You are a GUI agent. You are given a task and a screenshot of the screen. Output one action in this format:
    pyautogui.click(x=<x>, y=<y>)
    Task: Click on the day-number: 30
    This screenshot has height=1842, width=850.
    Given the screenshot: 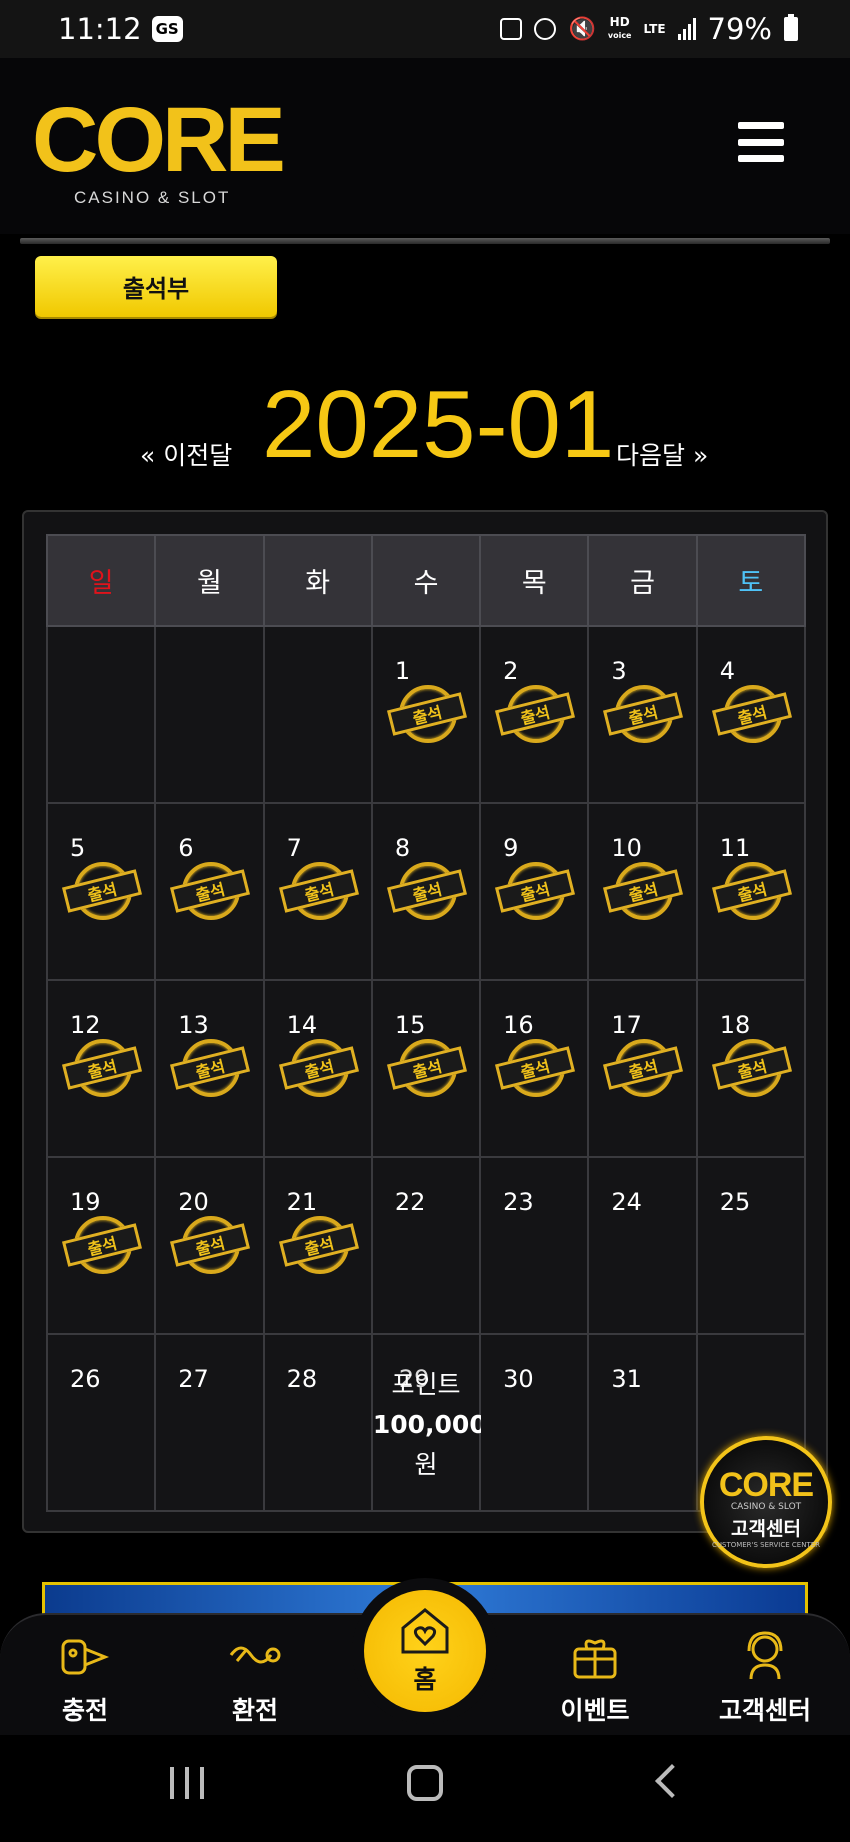 What is the action you would take?
    pyautogui.click(x=518, y=1379)
    